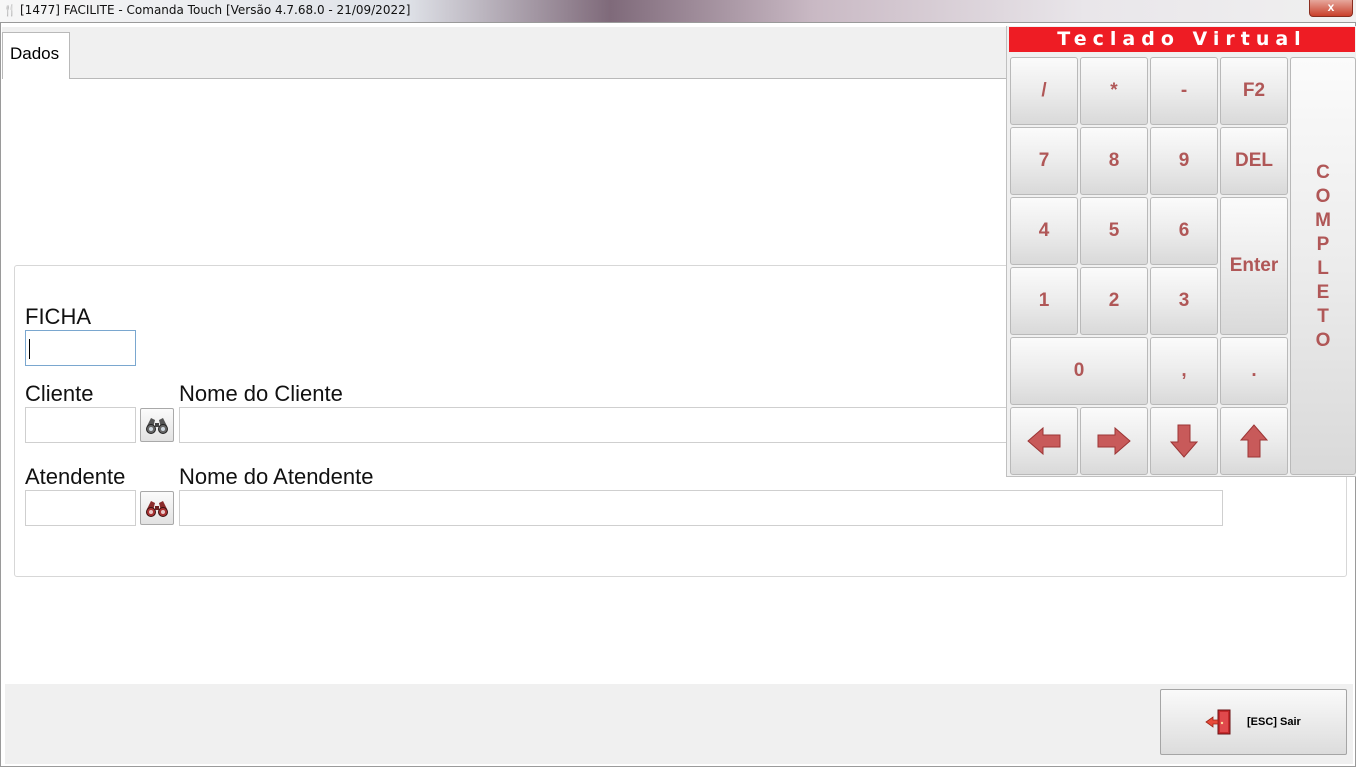  Describe the element at coordinates (29, 349) in the screenshot. I see `text-caret` at that location.